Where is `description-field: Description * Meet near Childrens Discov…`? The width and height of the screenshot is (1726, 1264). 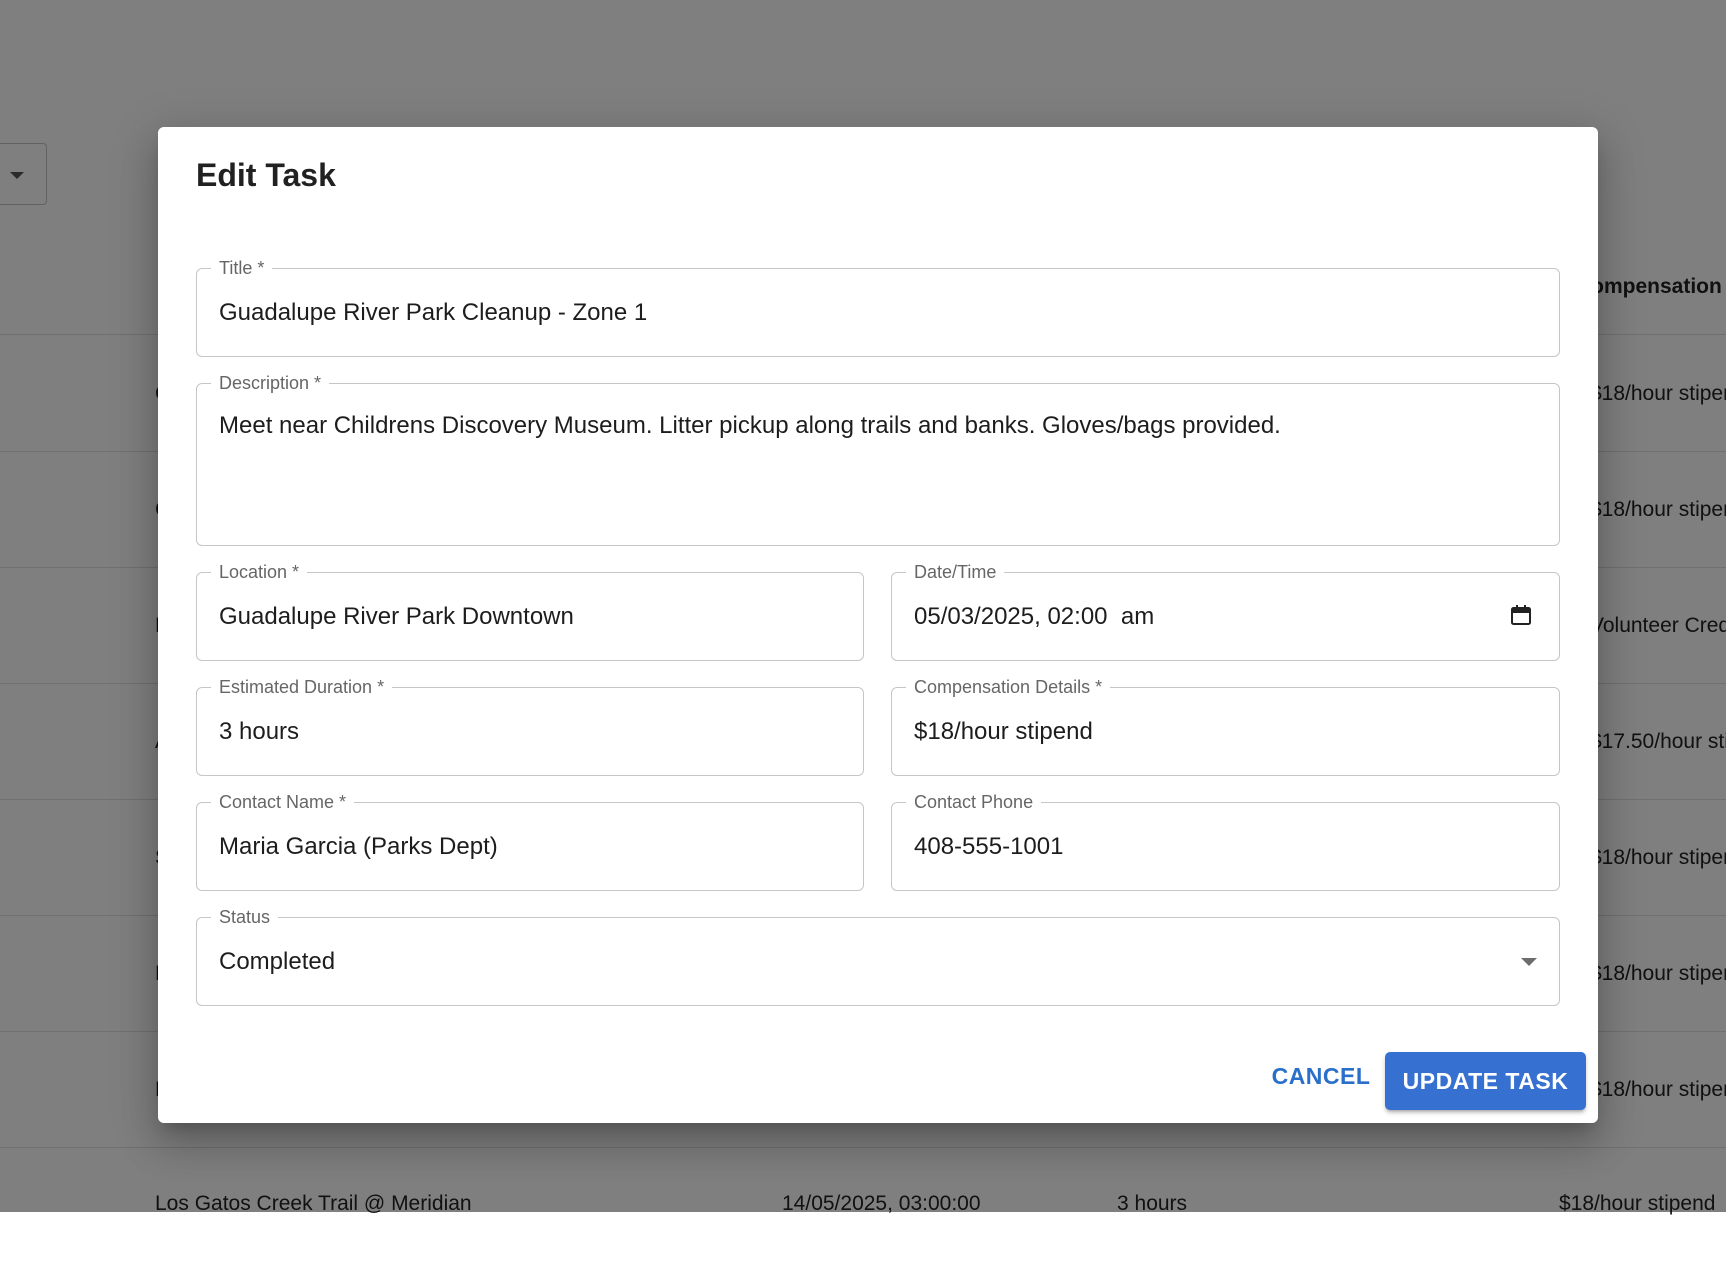
description-field: Description * Meet near Childrens Discov… is located at coordinates (878, 459).